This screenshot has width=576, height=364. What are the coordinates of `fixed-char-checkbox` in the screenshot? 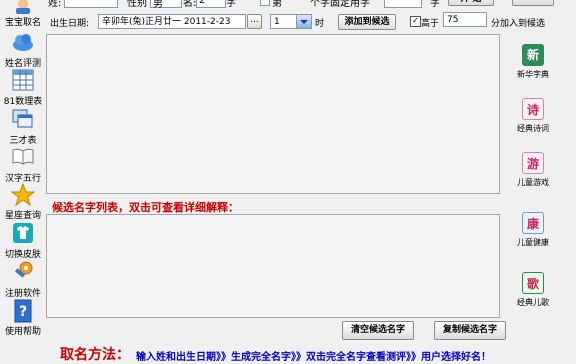 It's located at (265, 3).